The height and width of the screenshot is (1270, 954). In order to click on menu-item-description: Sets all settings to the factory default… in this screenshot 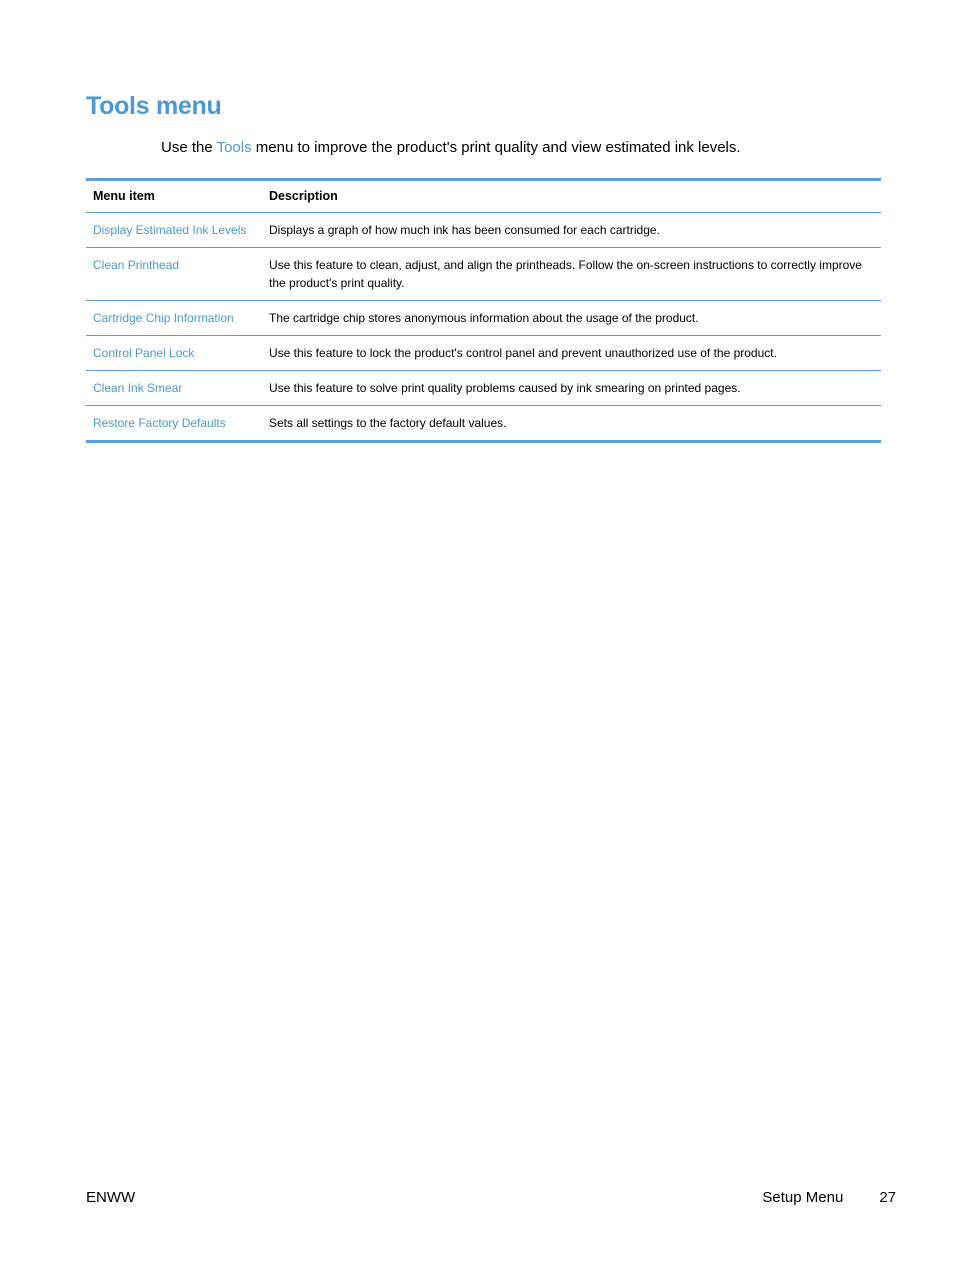, I will do `click(388, 423)`.